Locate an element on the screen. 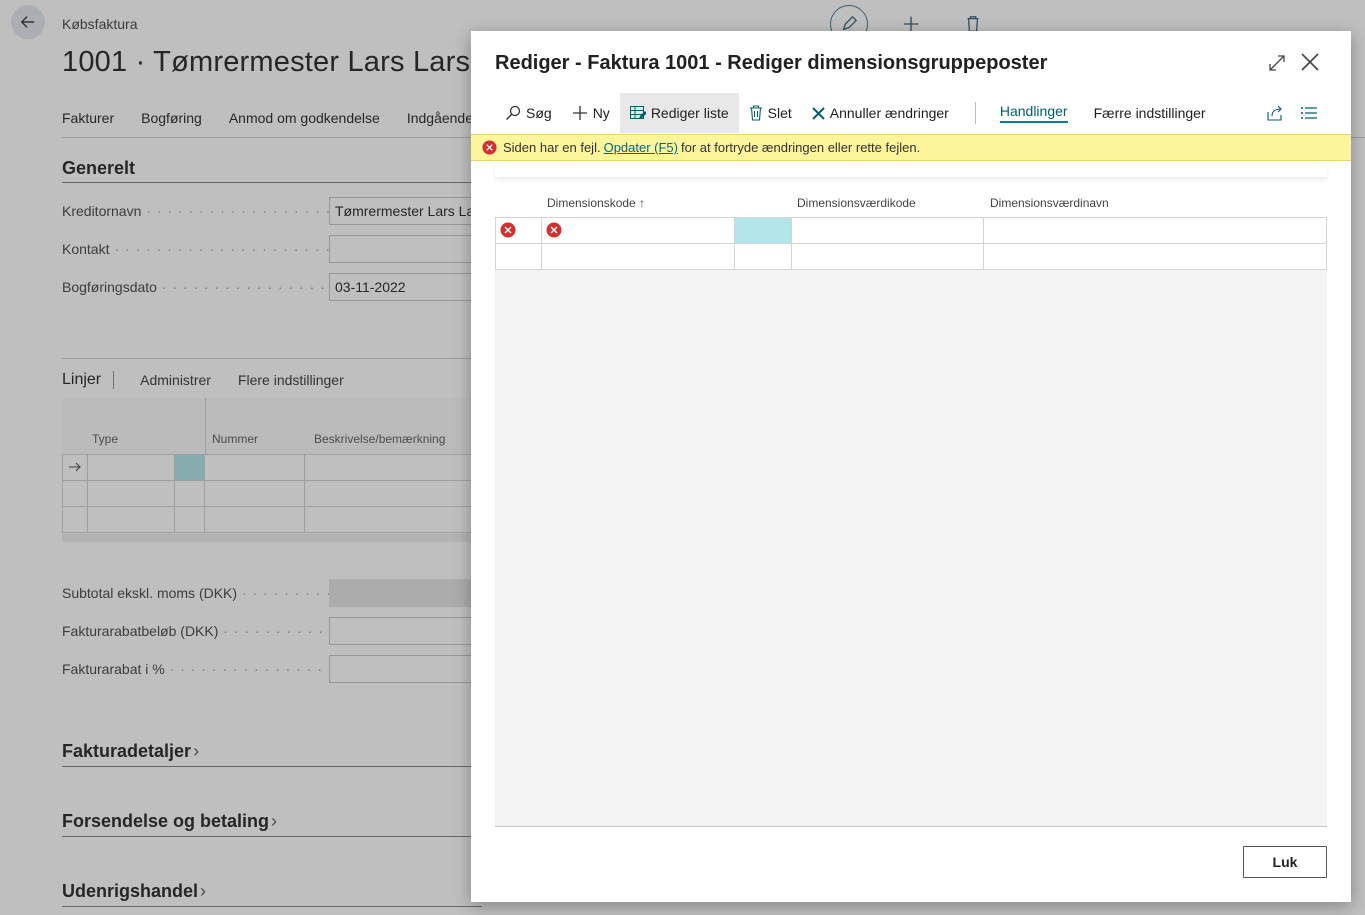 The height and width of the screenshot is (915, 1365). fewer-options-button: Færre indstillinger is located at coordinates (1150, 113).